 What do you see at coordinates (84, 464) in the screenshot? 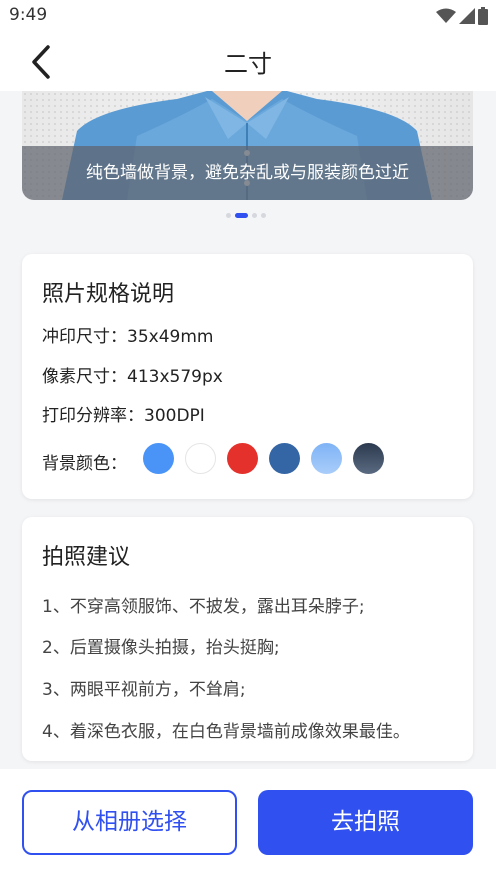
I see `background-color-label: 背景颜色：` at bounding box center [84, 464].